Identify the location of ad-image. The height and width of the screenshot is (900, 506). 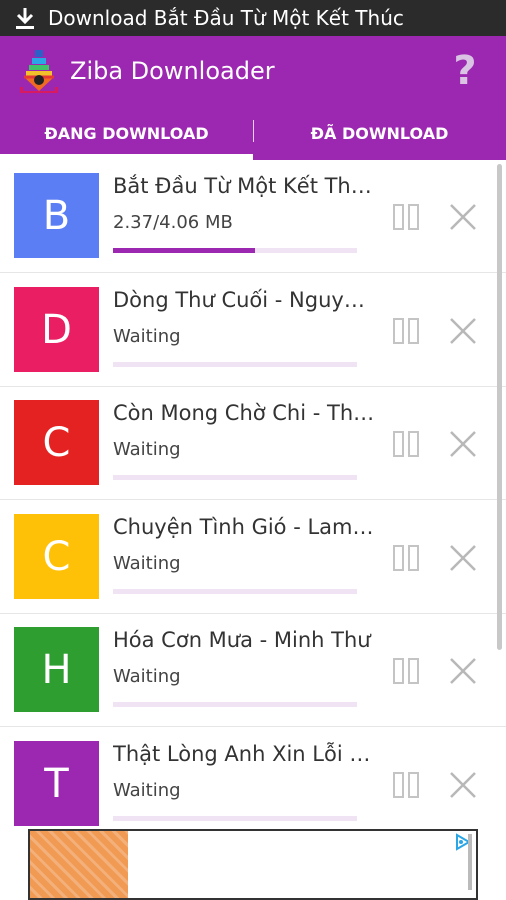
(79, 864).